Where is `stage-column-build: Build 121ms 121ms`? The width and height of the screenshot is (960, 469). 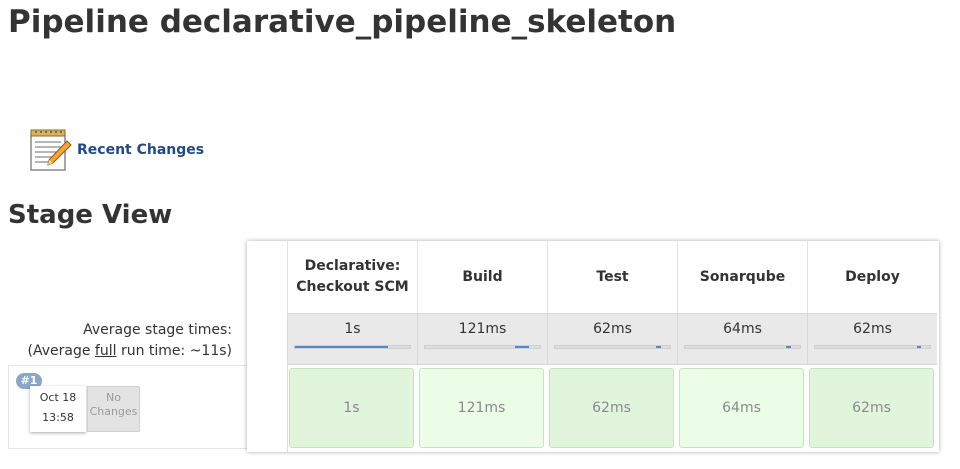
stage-column-build: Build 121ms 121ms is located at coordinates (482, 346).